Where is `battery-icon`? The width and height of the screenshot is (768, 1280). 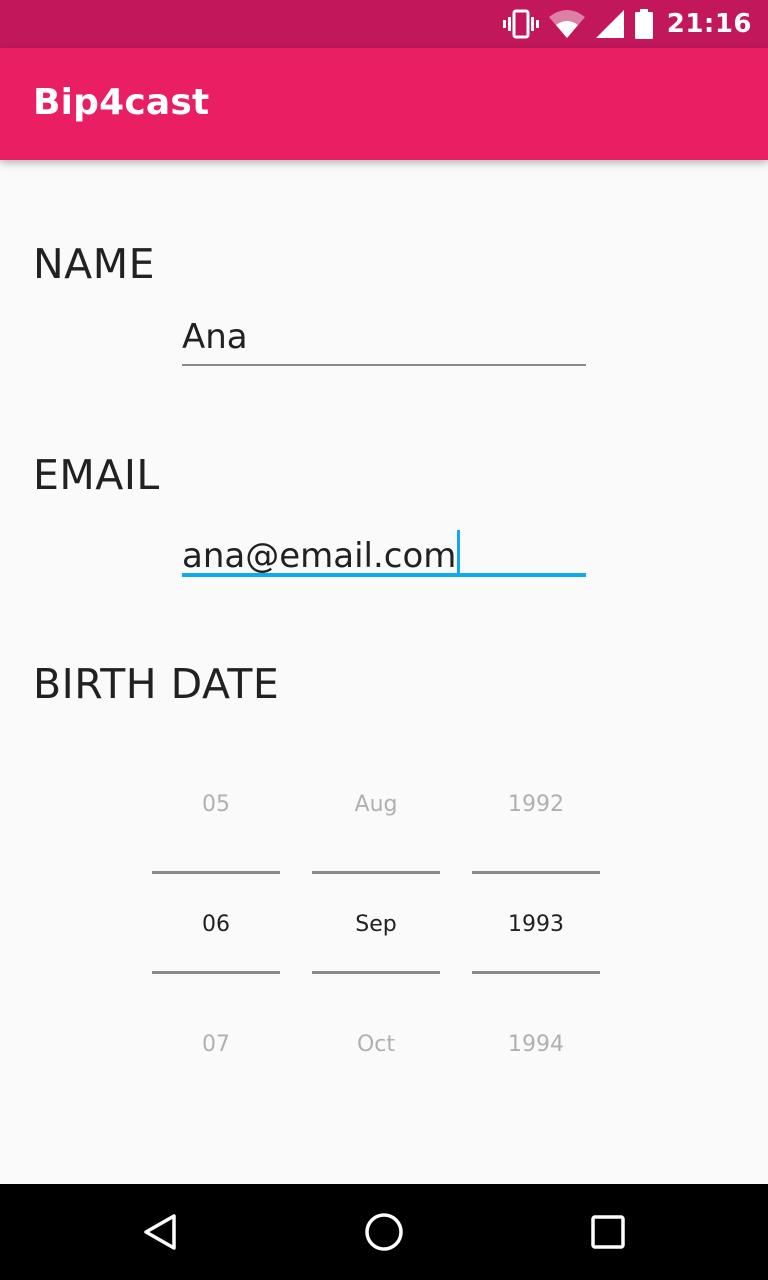 battery-icon is located at coordinates (643, 24).